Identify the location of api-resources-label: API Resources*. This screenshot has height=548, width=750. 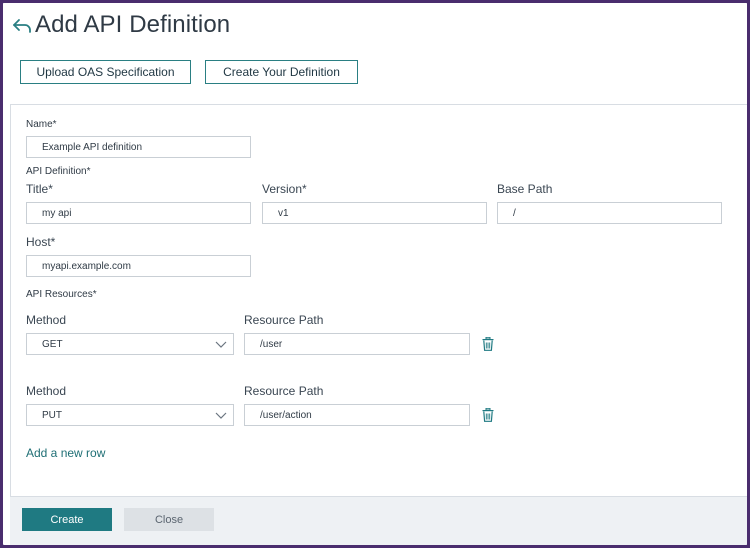
(61, 294).